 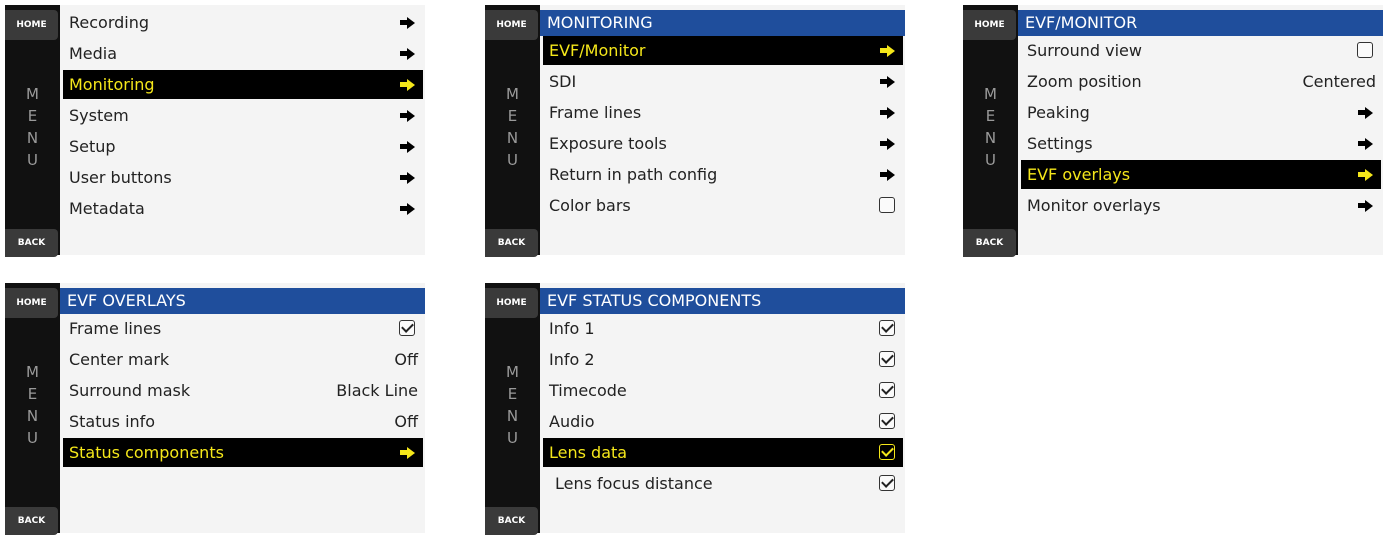 What do you see at coordinates (243, 53) in the screenshot?
I see `menu-item-media: Media` at bounding box center [243, 53].